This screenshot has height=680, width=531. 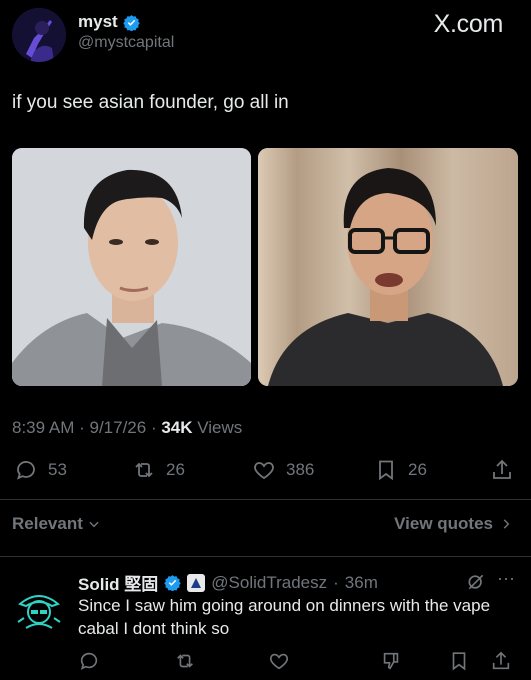 I want to click on reply-author-name: Solid 堅固, so click(x=118, y=582).